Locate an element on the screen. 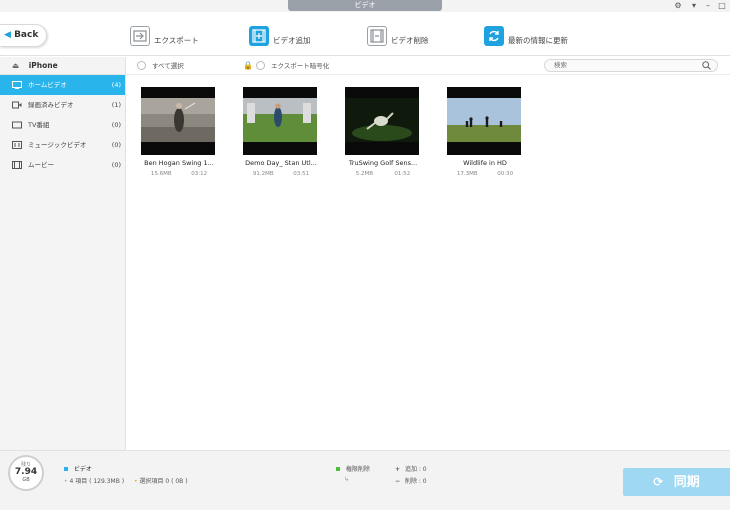  home-video-icon is located at coordinates (17, 85).